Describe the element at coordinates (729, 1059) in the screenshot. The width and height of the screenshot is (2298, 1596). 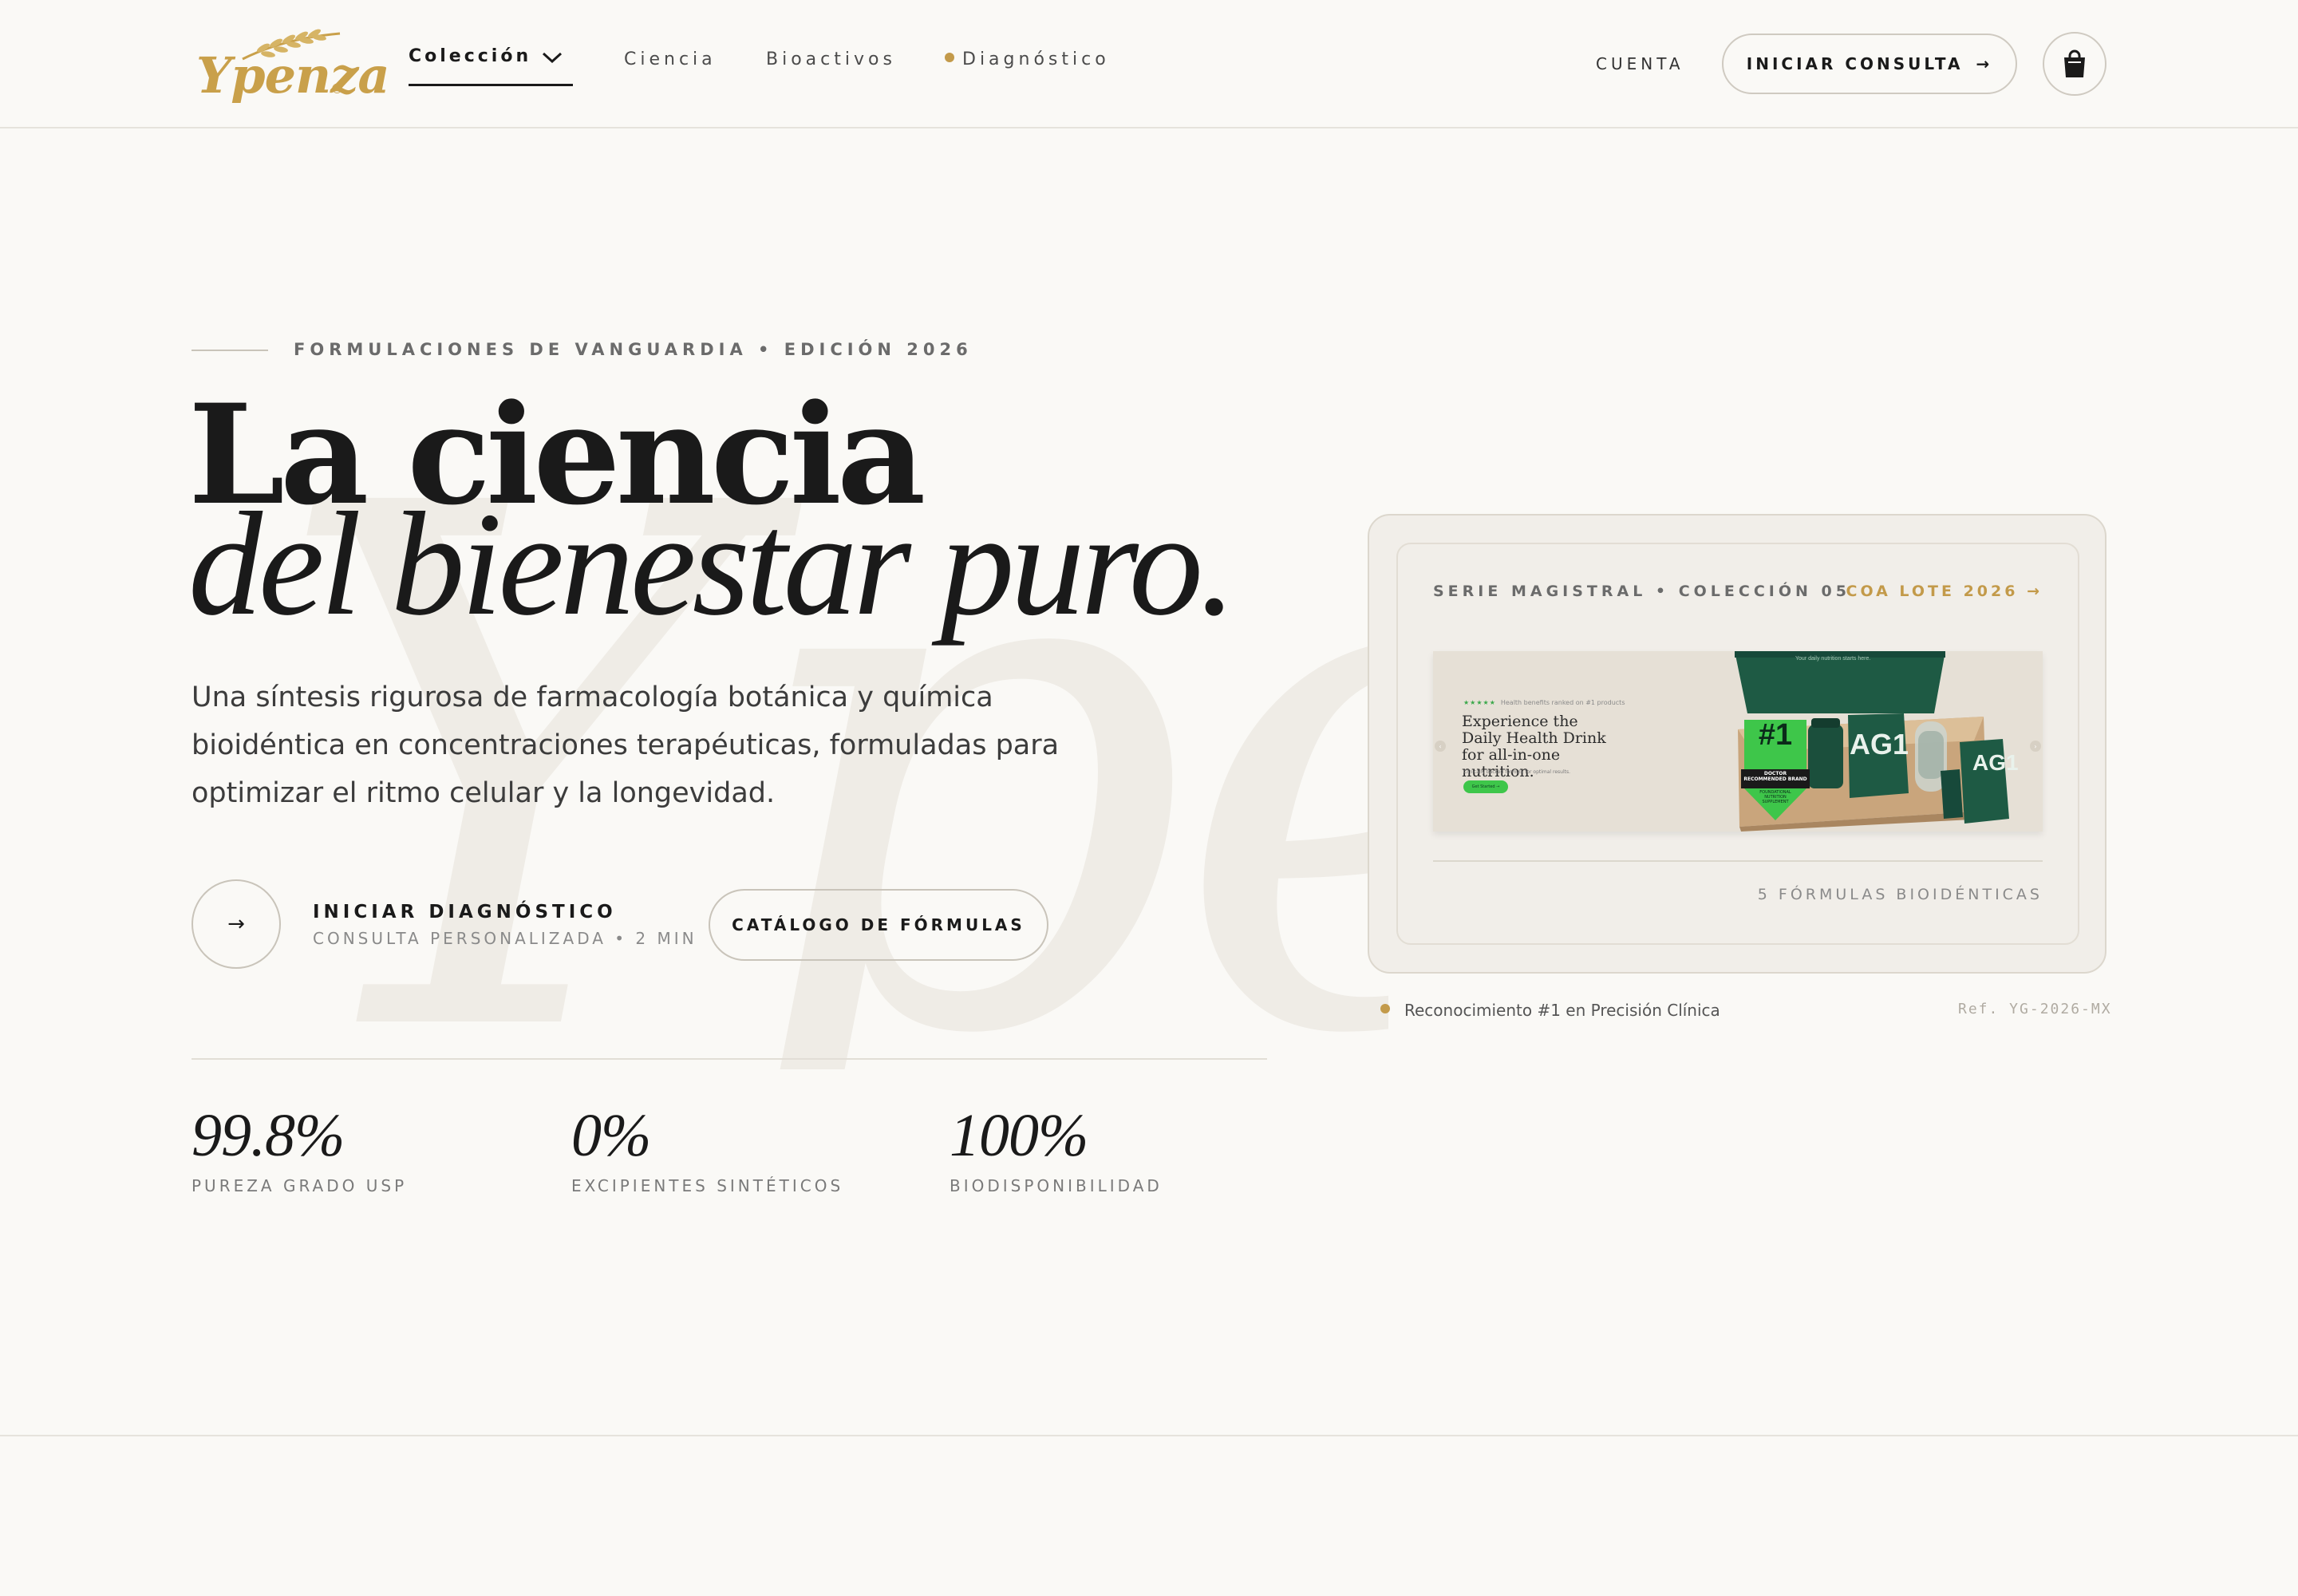
I see `stats-divider` at that location.